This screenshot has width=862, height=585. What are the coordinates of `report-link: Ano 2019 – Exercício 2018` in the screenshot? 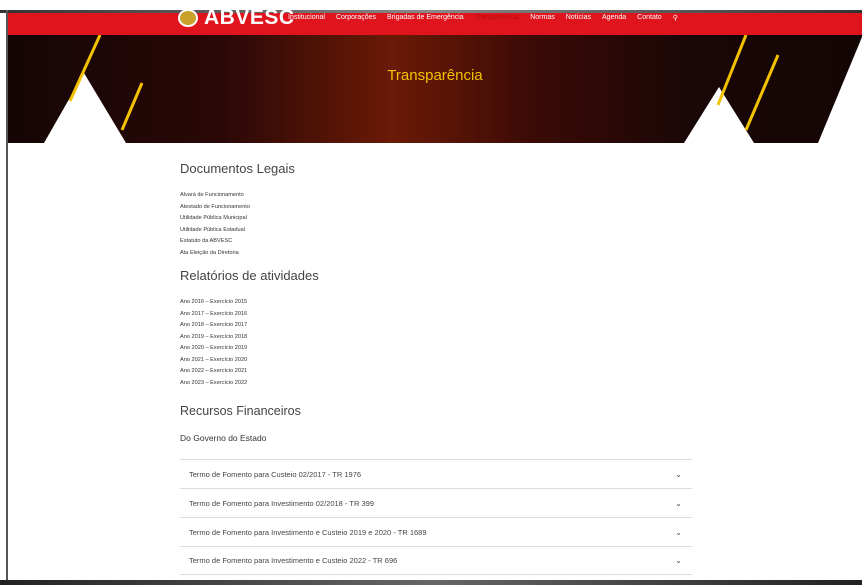 It's located at (213, 338).